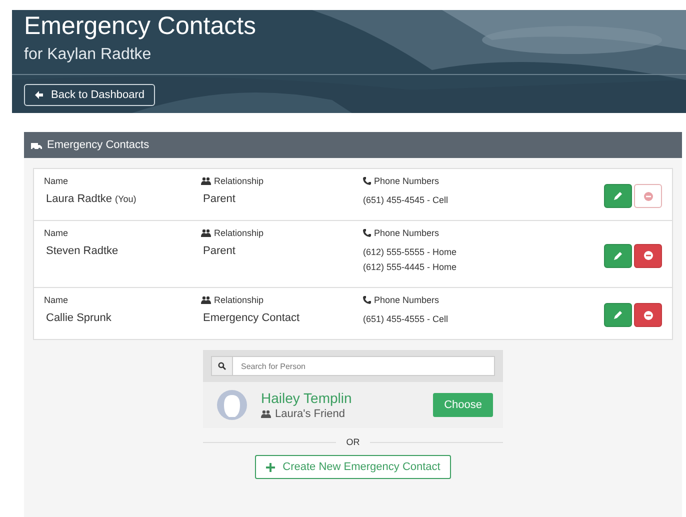 This screenshot has height=517, width=686. Describe the element at coordinates (353, 442) in the screenshot. I see `or-divider-label: OR` at that location.